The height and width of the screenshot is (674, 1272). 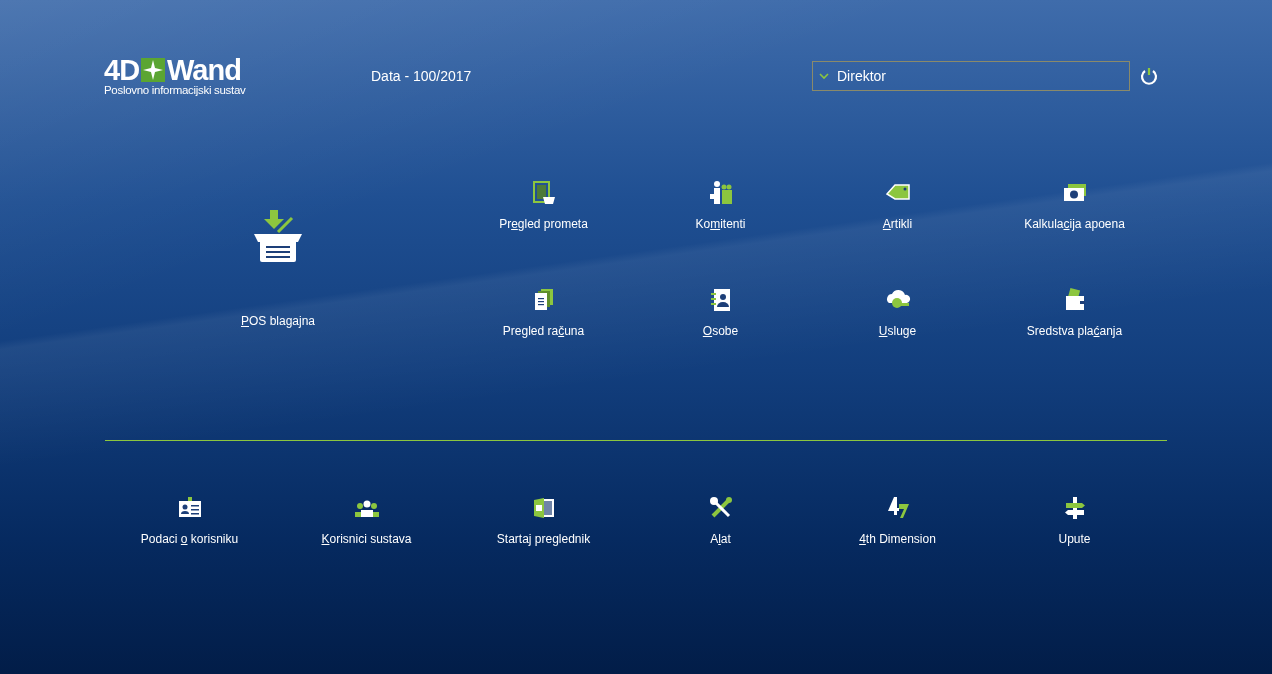 What do you see at coordinates (1074, 518) in the screenshot?
I see `tool-button: Upute` at bounding box center [1074, 518].